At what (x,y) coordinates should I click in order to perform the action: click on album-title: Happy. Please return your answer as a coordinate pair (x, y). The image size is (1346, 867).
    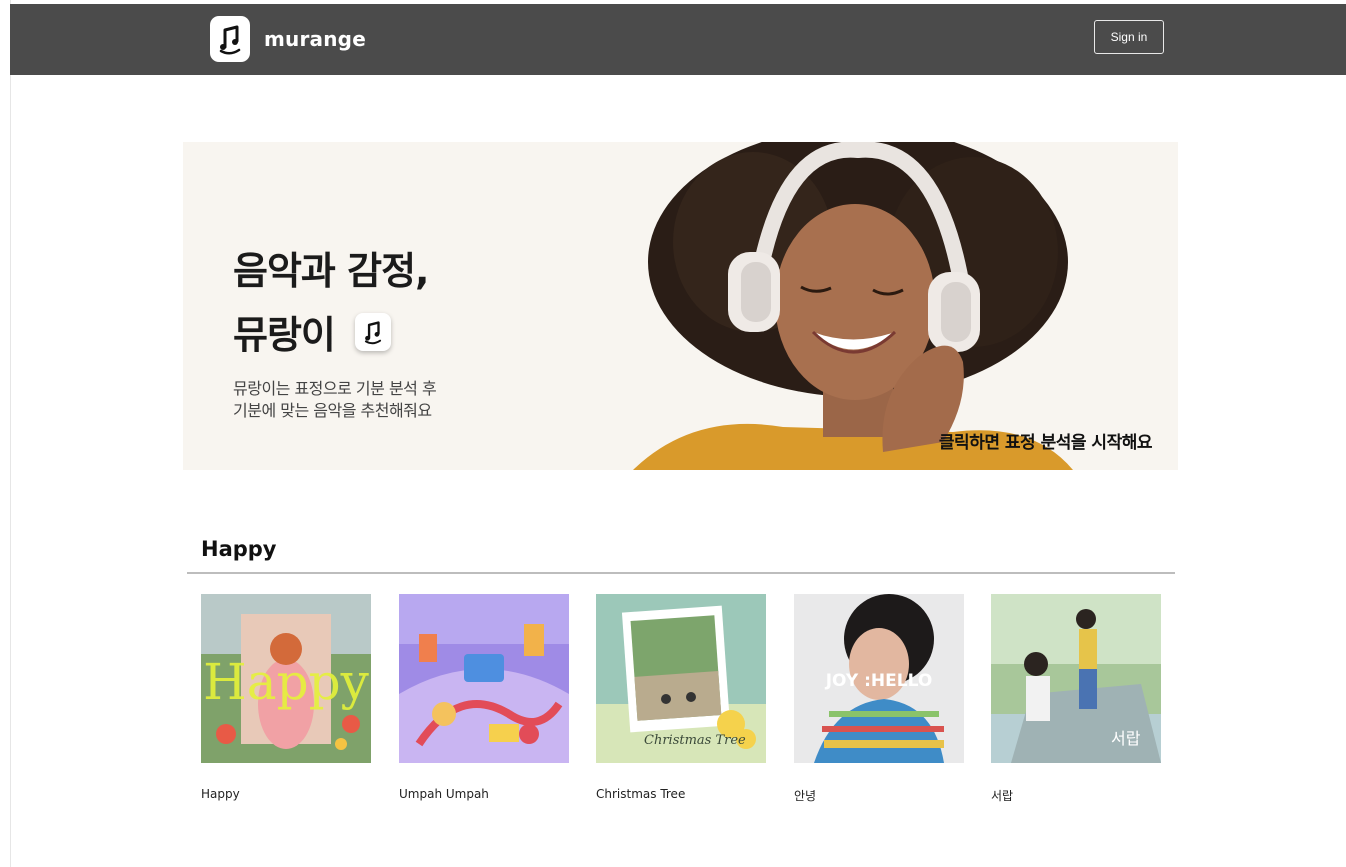
    Looking at the image, I should click on (220, 794).